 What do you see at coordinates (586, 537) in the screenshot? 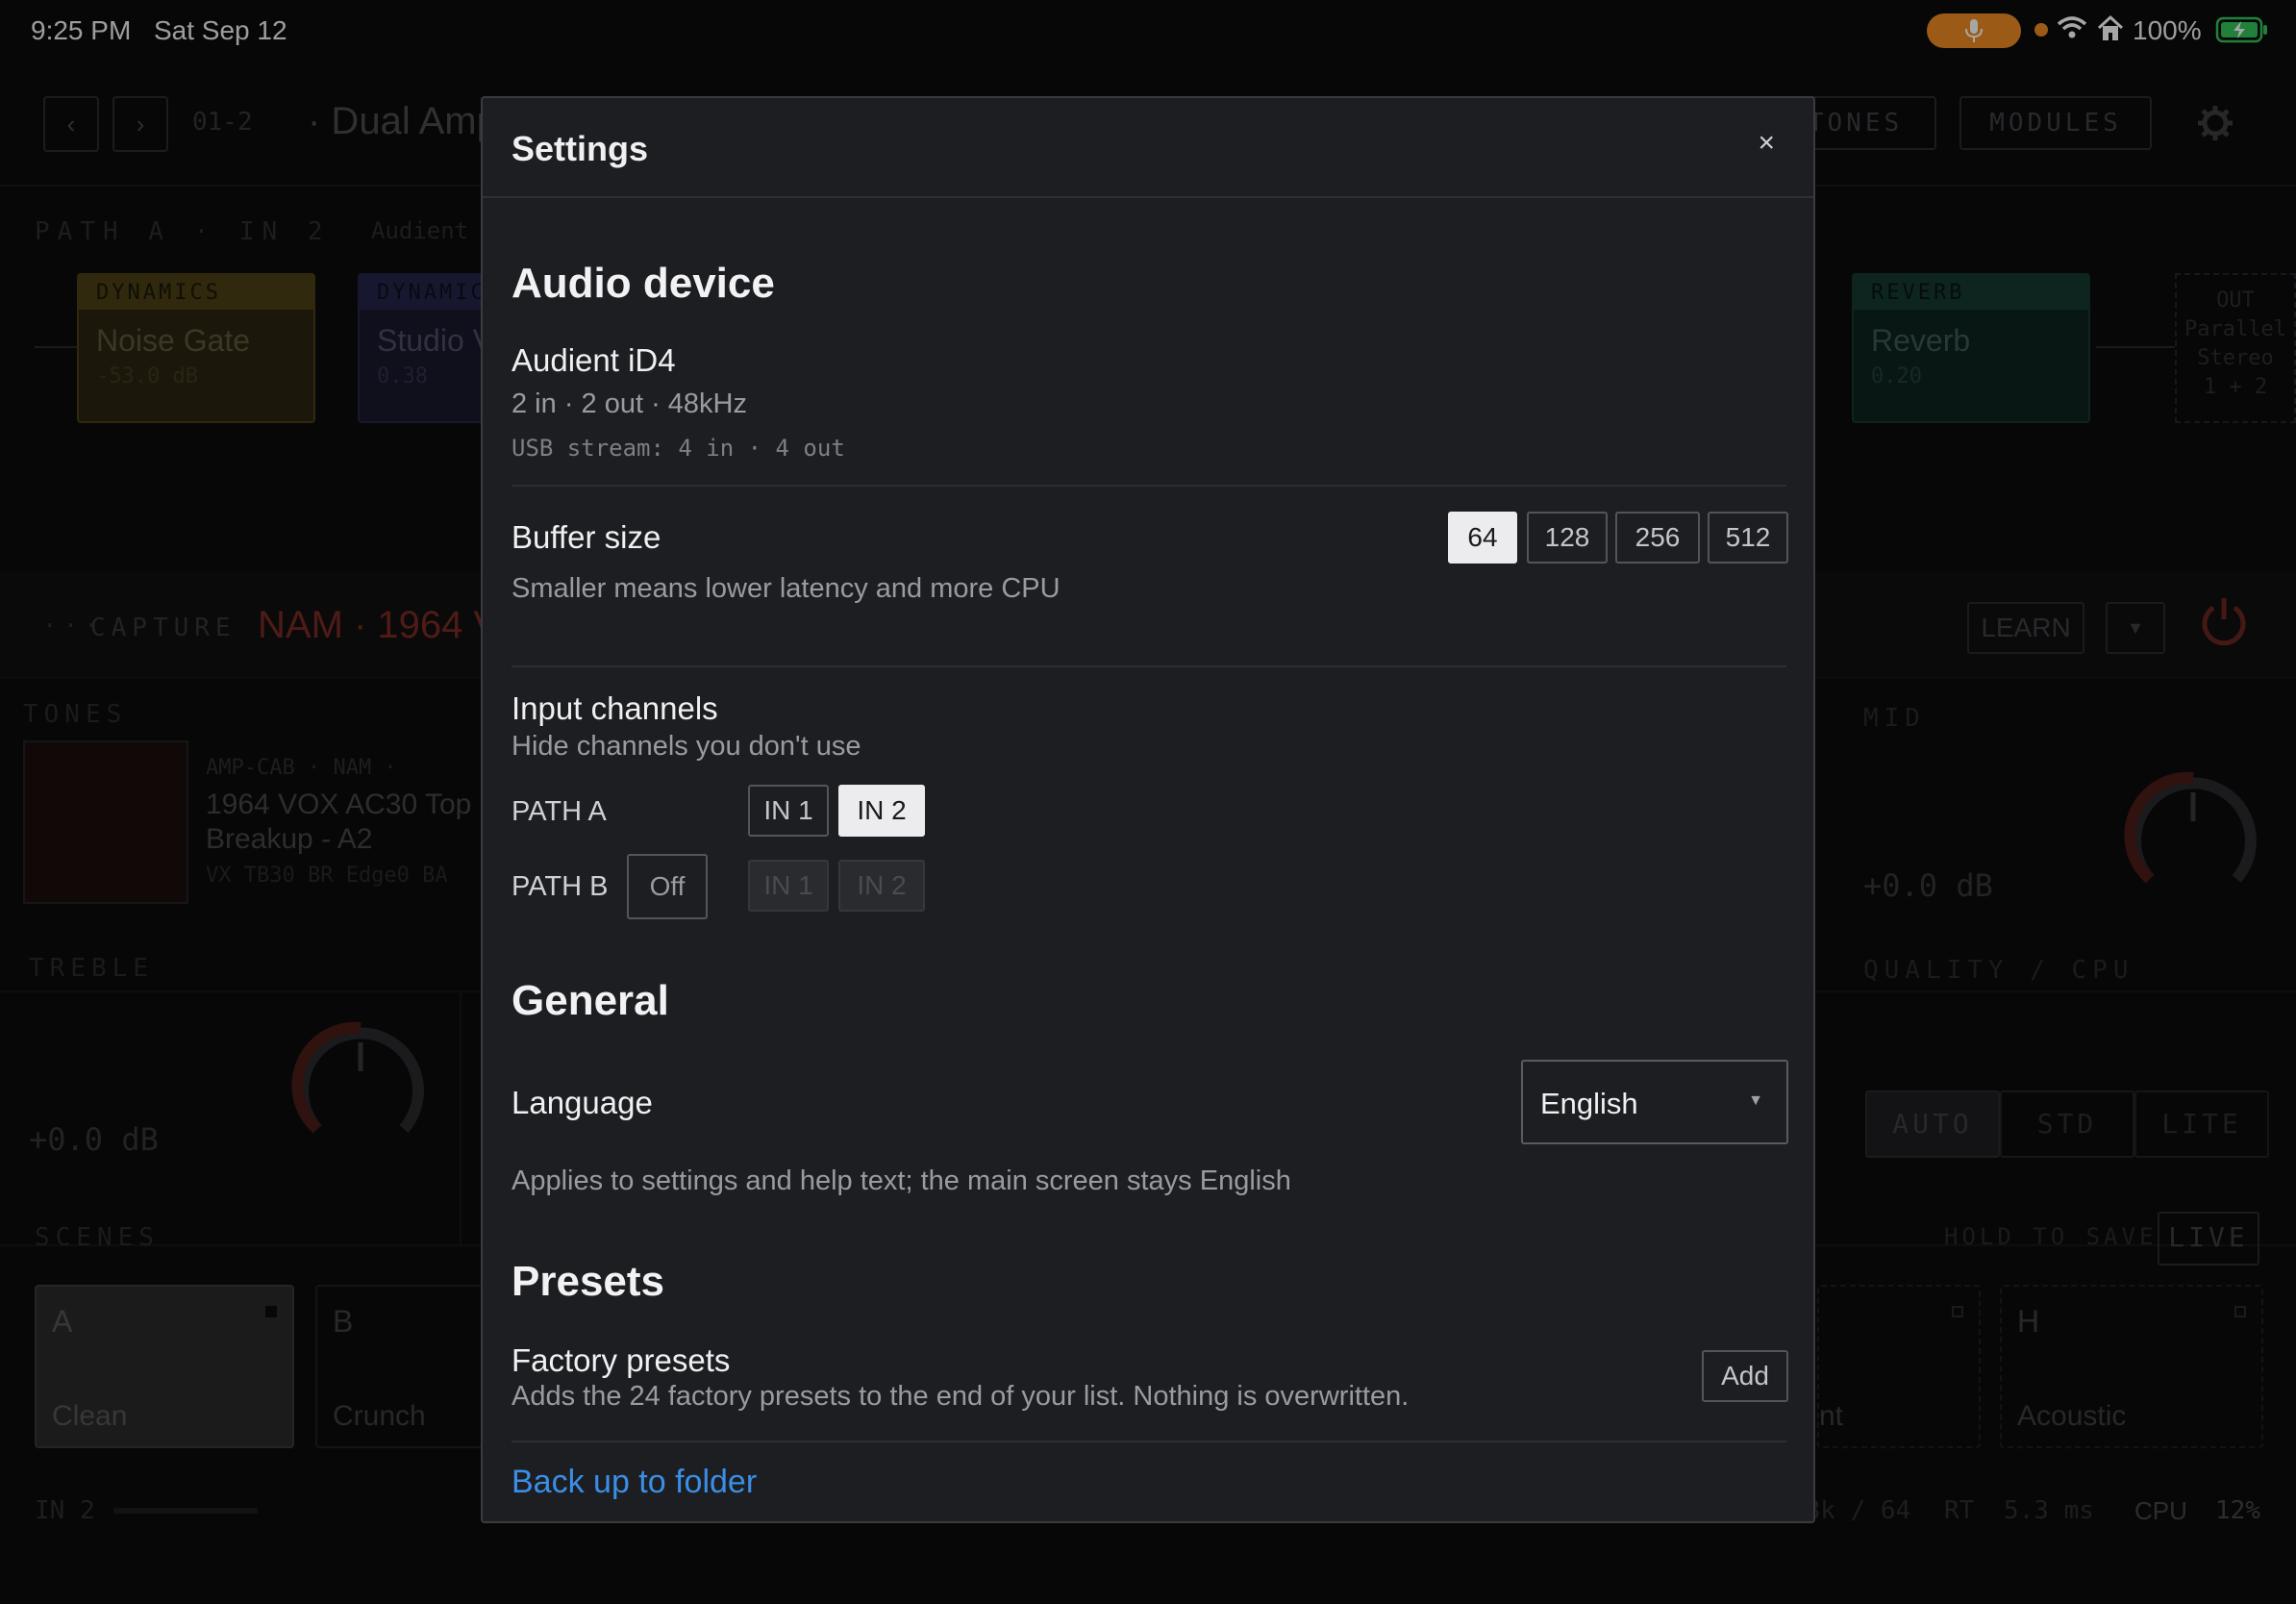
I see `buffer-size-title: Buffer size` at bounding box center [586, 537].